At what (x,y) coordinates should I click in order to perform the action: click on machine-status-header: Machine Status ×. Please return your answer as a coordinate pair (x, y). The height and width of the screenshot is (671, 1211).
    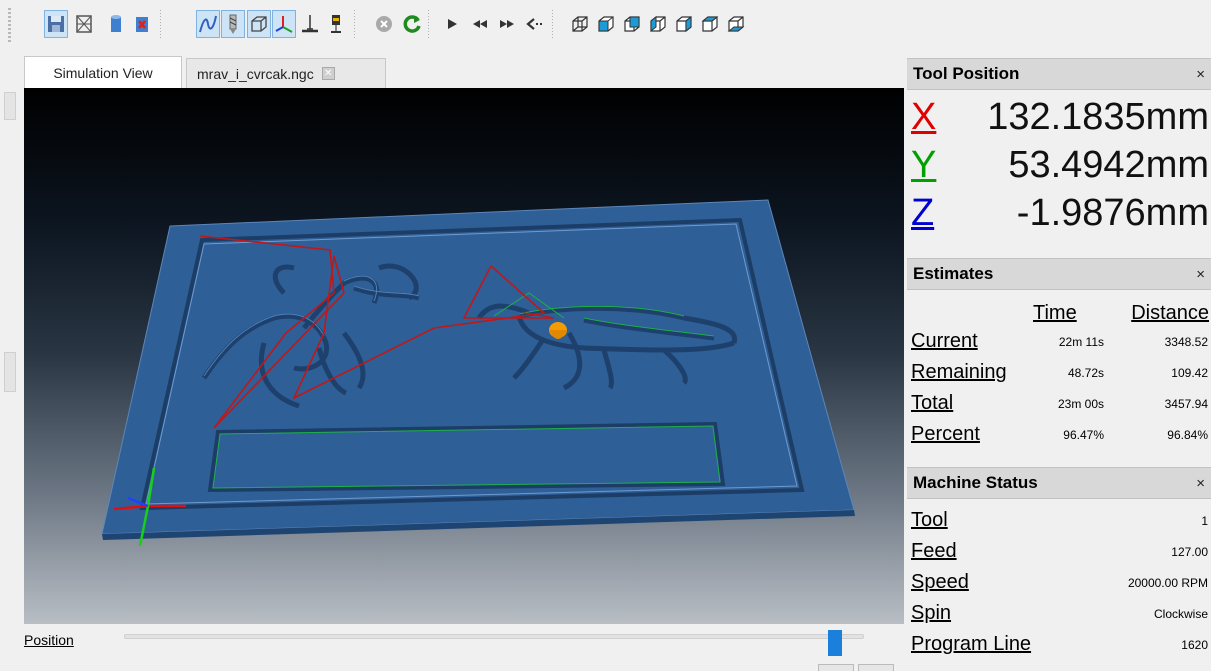
    Looking at the image, I should click on (1059, 483).